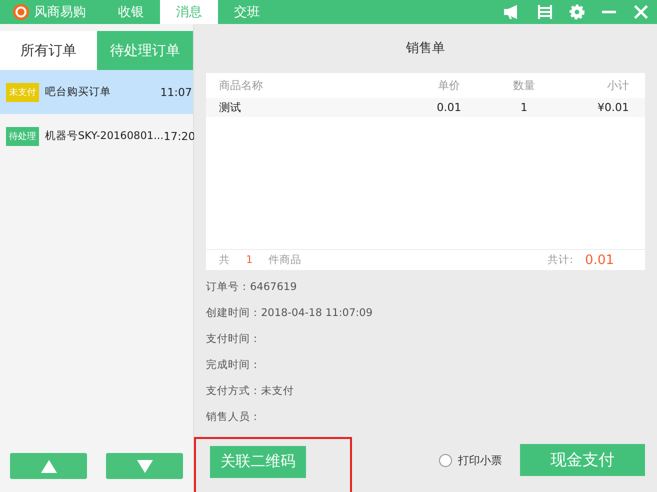 The width and height of the screenshot is (657, 492). I want to click on link-qr-button: 关联二维码, so click(258, 462).